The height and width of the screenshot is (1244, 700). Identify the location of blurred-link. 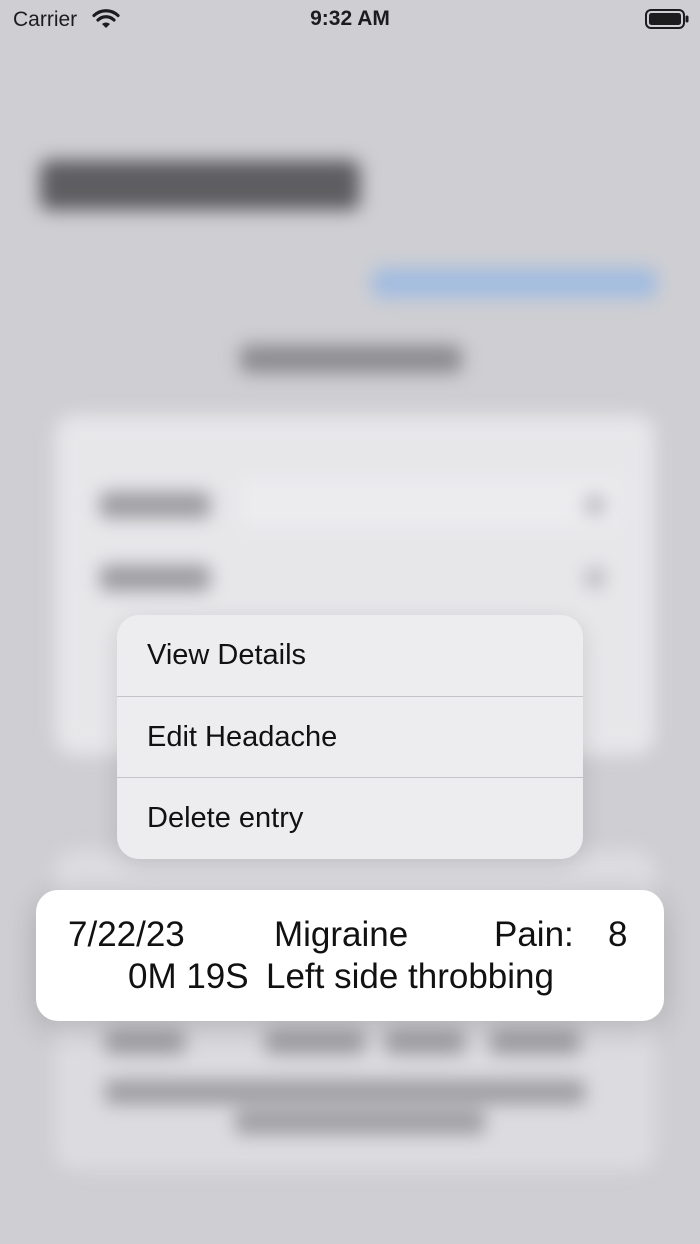
(514, 283).